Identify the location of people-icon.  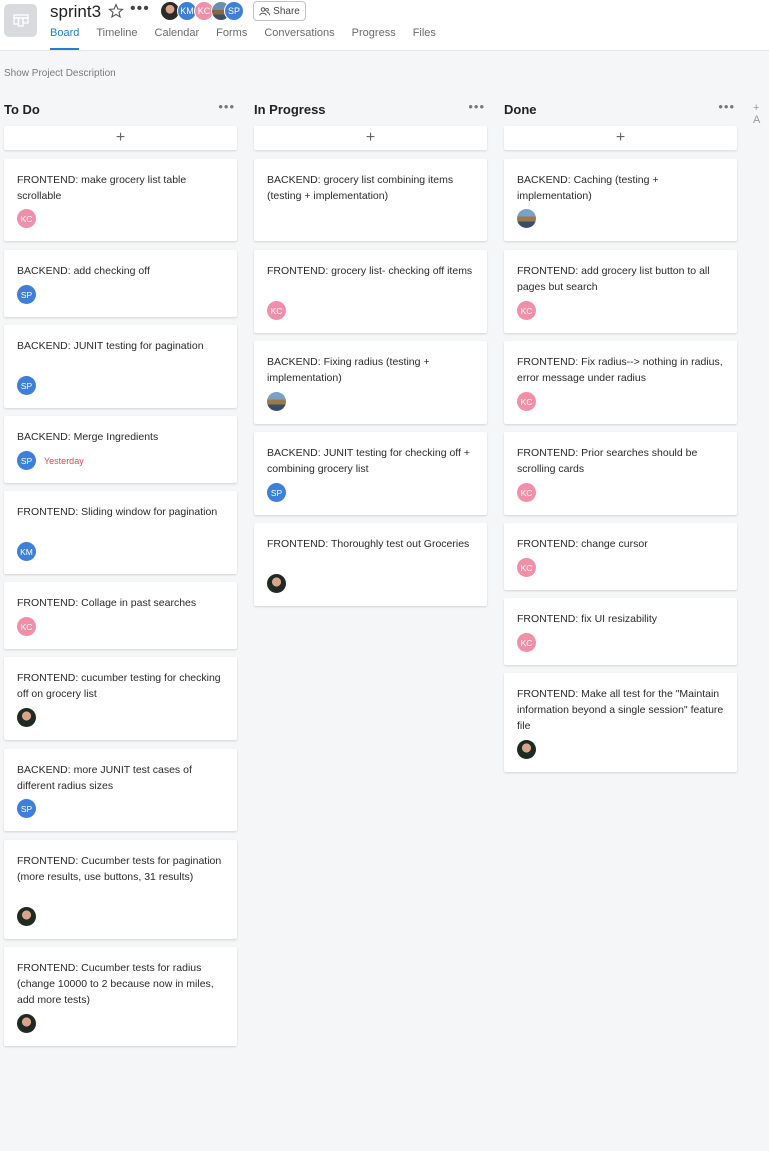
(265, 11).